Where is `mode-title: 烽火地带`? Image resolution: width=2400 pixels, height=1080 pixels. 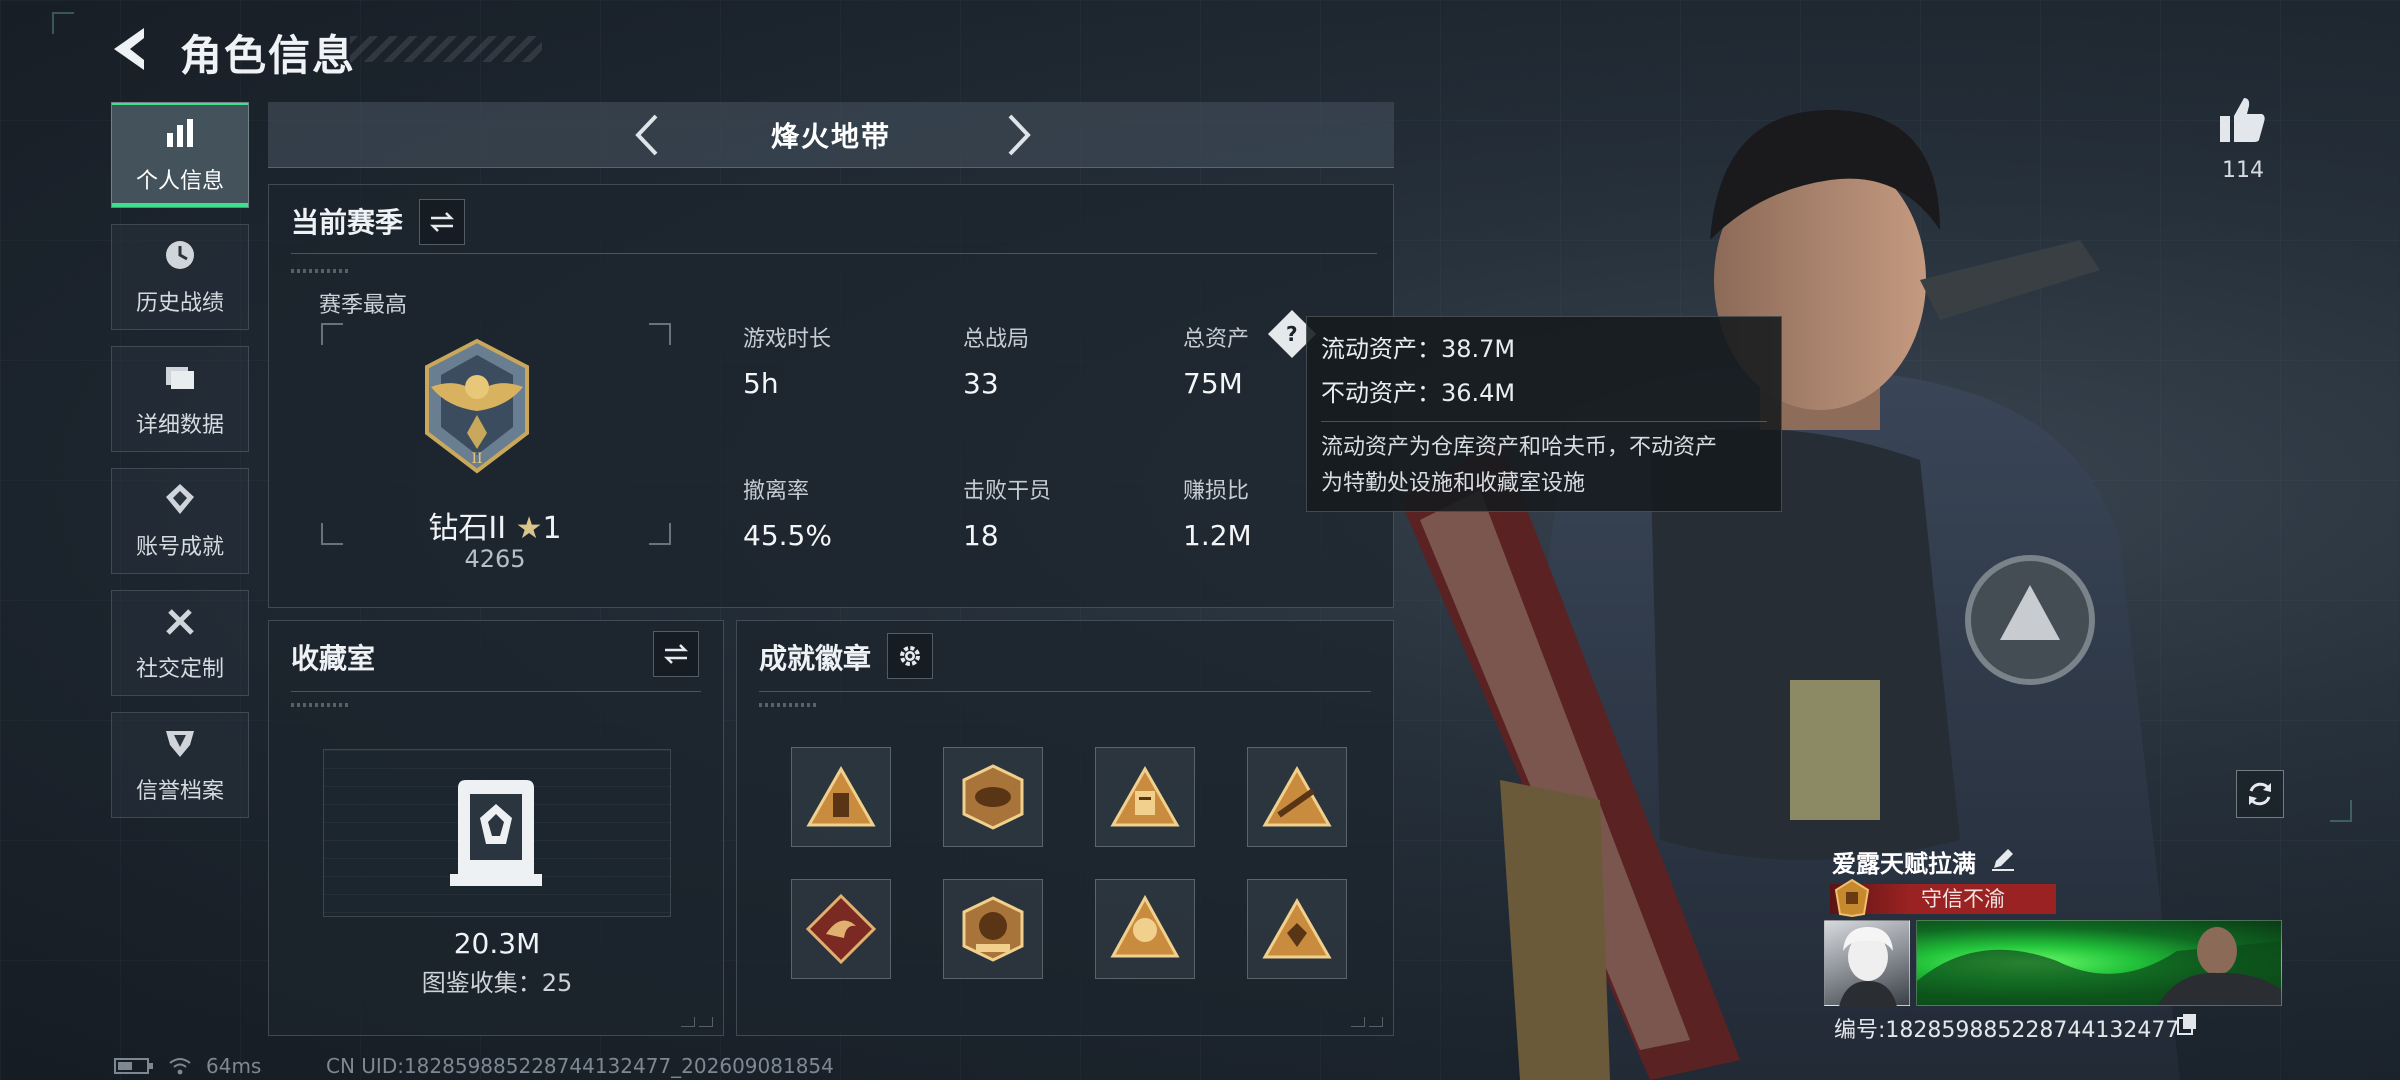
mode-title: 烽火地带 is located at coordinates (830, 136).